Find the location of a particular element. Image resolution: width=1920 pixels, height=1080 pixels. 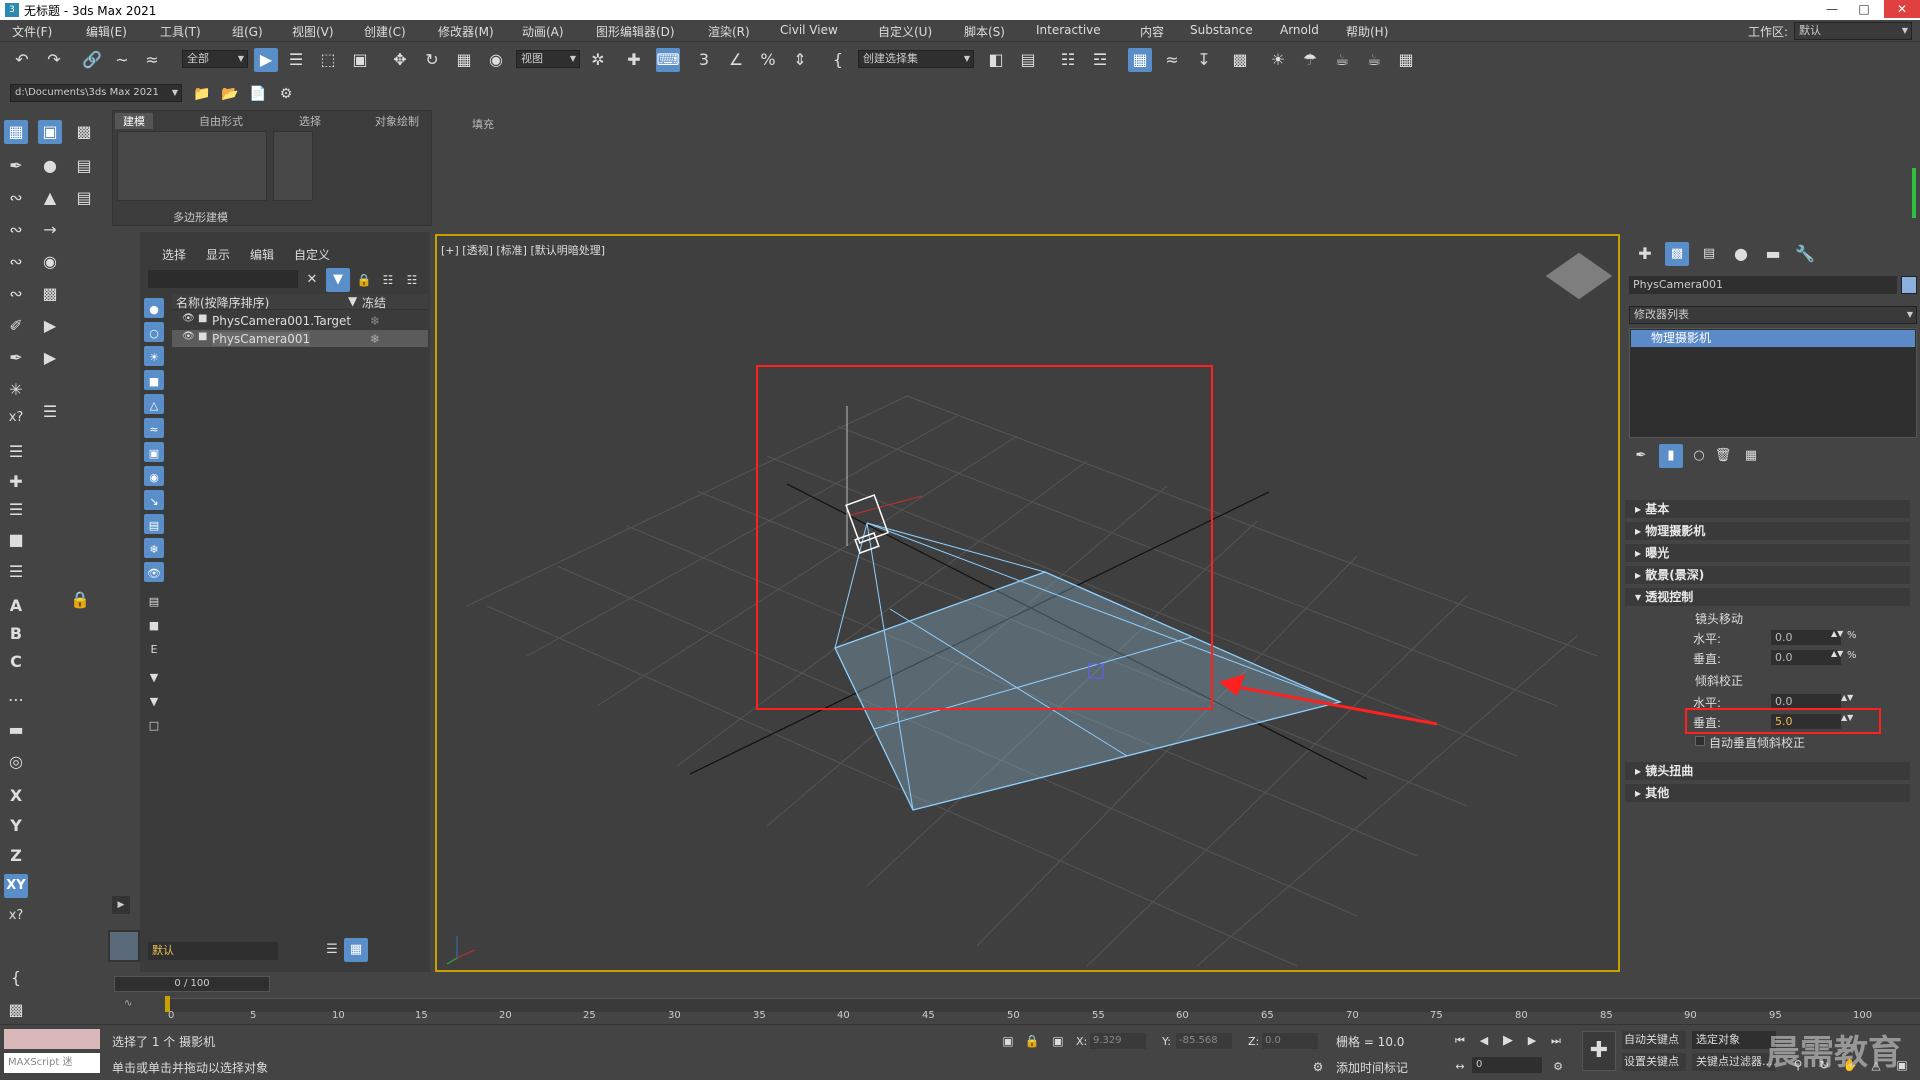

project-new-icon: 📄 is located at coordinates (258, 94).